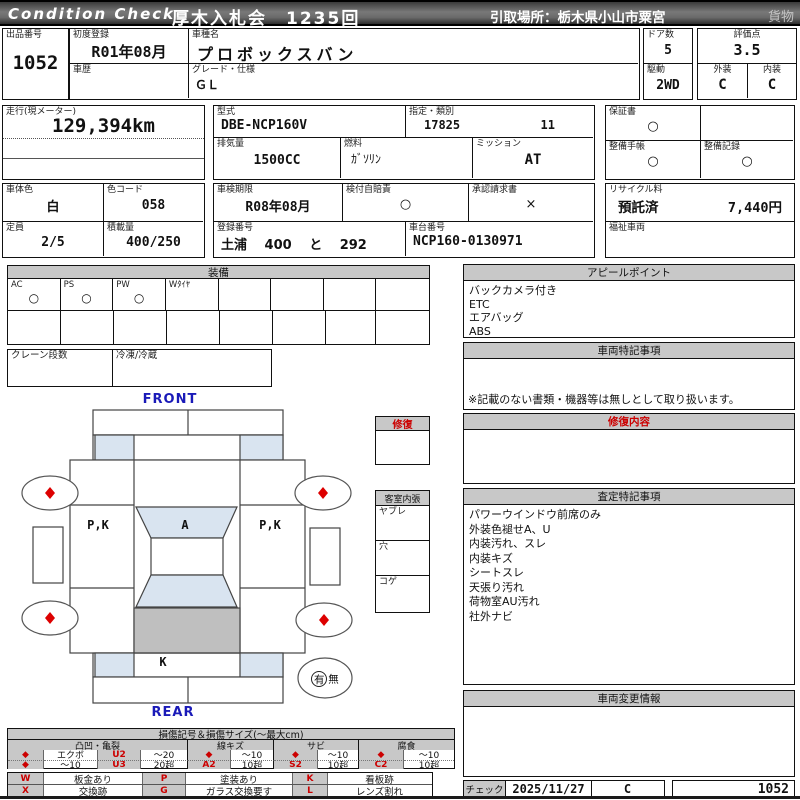 The width and height of the screenshot is (800, 800). I want to click on auction-title: 厚木入札会 1235回, so click(266, 19).